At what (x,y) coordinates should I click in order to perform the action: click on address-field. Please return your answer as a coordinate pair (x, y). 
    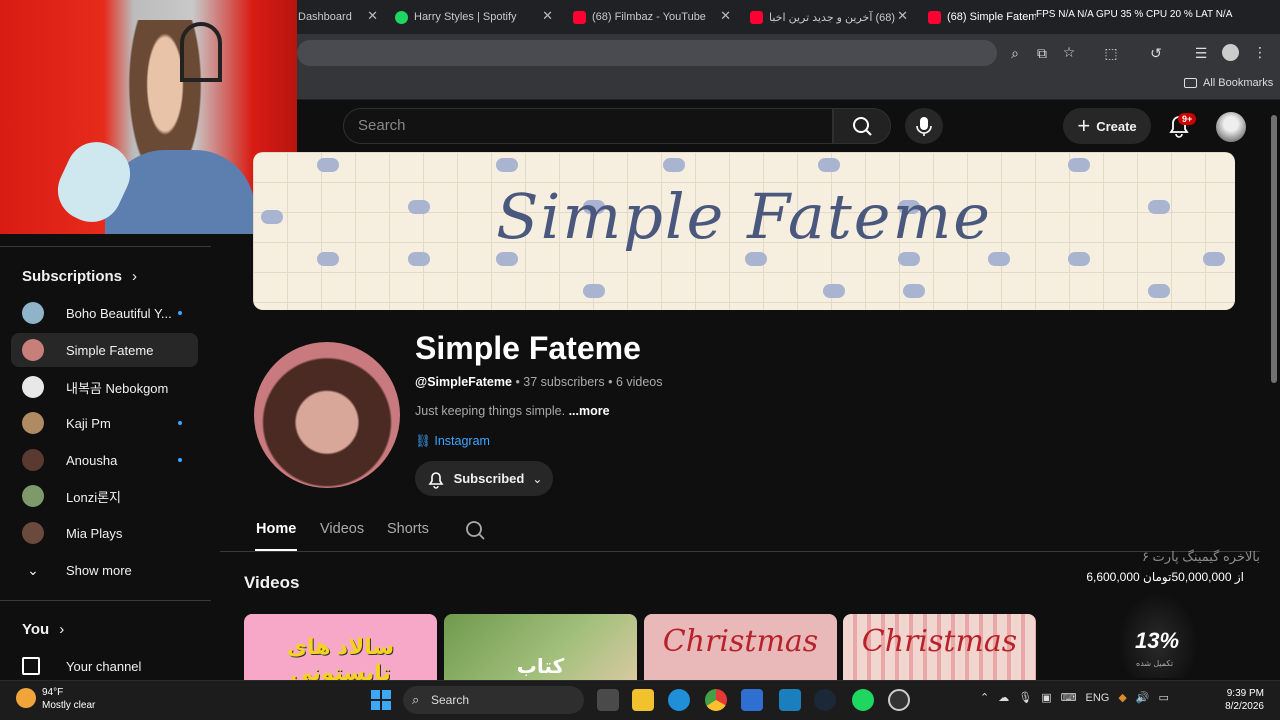
    Looking at the image, I should click on (647, 53).